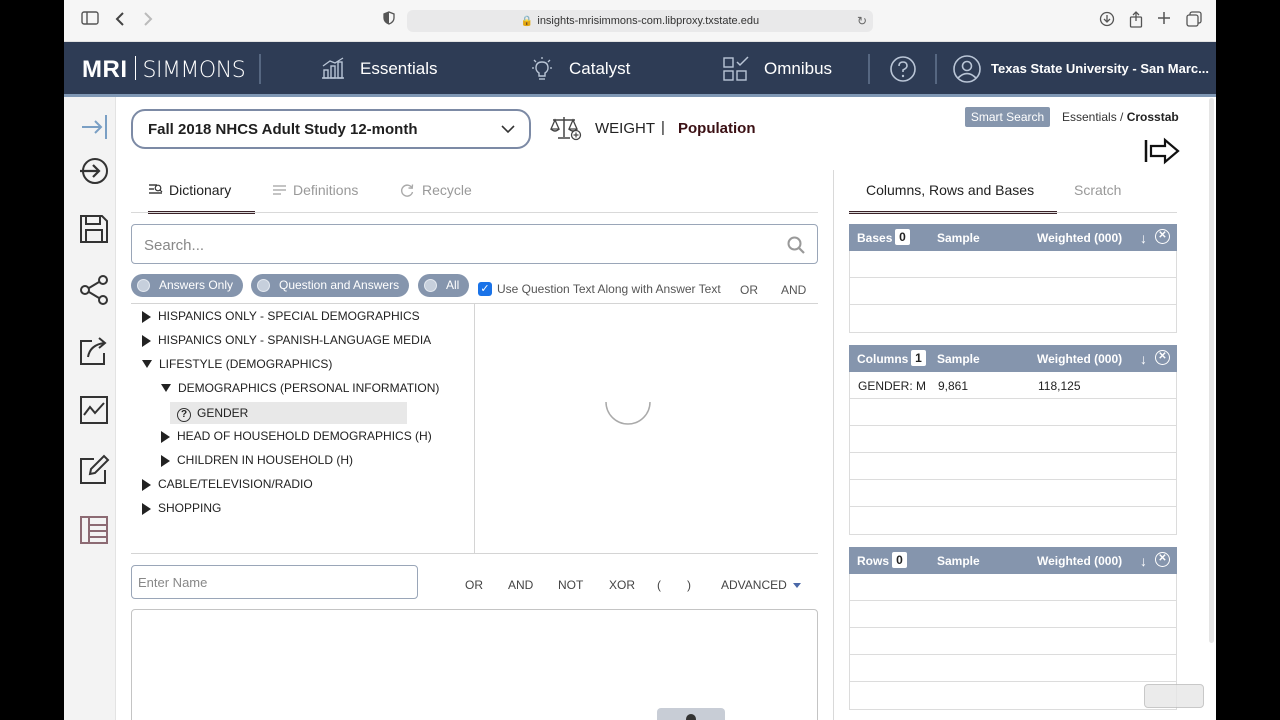 This screenshot has width=1280, height=720. Describe the element at coordinates (1097, 198) in the screenshot. I see `tab-scratch: Scratch` at that location.